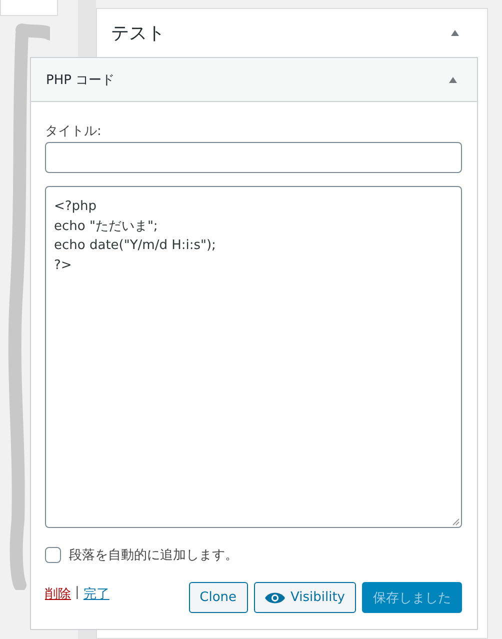 The width and height of the screenshot is (502, 639). What do you see at coordinates (96, 594) in the screenshot?
I see `done-link: 完了` at bounding box center [96, 594].